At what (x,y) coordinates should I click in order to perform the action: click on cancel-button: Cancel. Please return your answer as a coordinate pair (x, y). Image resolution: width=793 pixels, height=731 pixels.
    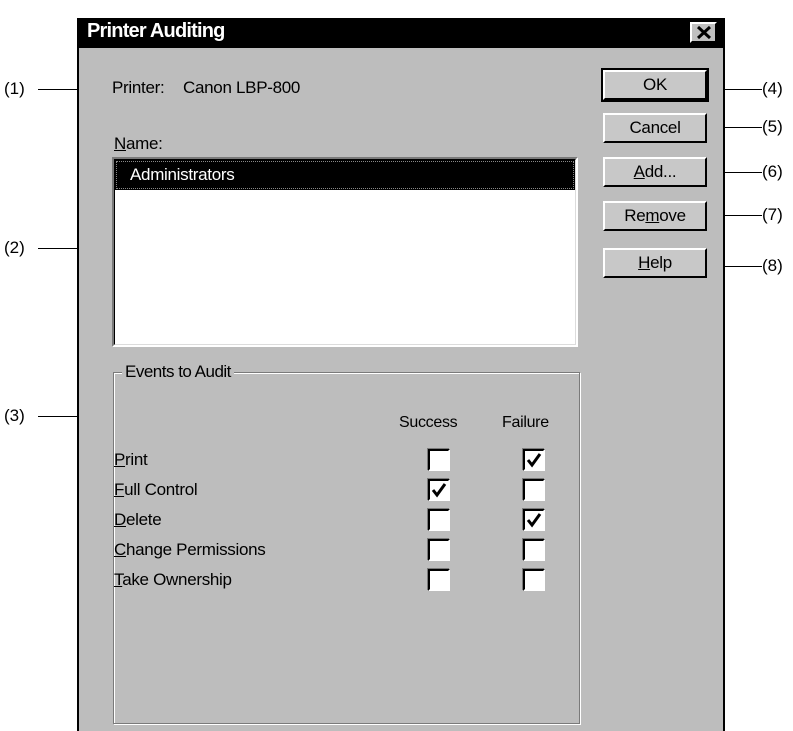
    Looking at the image, I should click on (655, 128).